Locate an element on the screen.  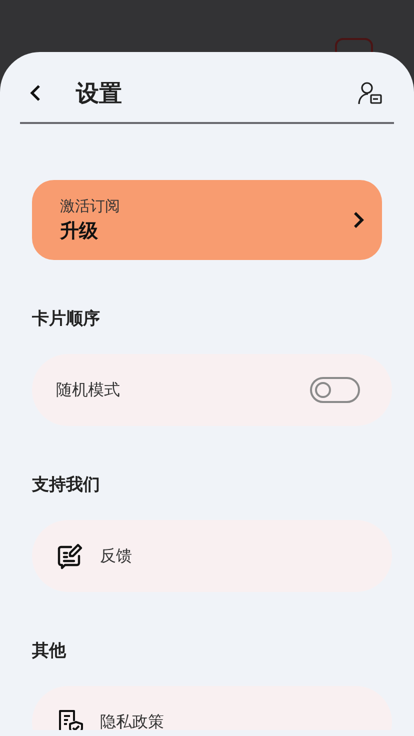
upgrade-banner: 激活订阅 升级 is located at coordinates (207, 220).